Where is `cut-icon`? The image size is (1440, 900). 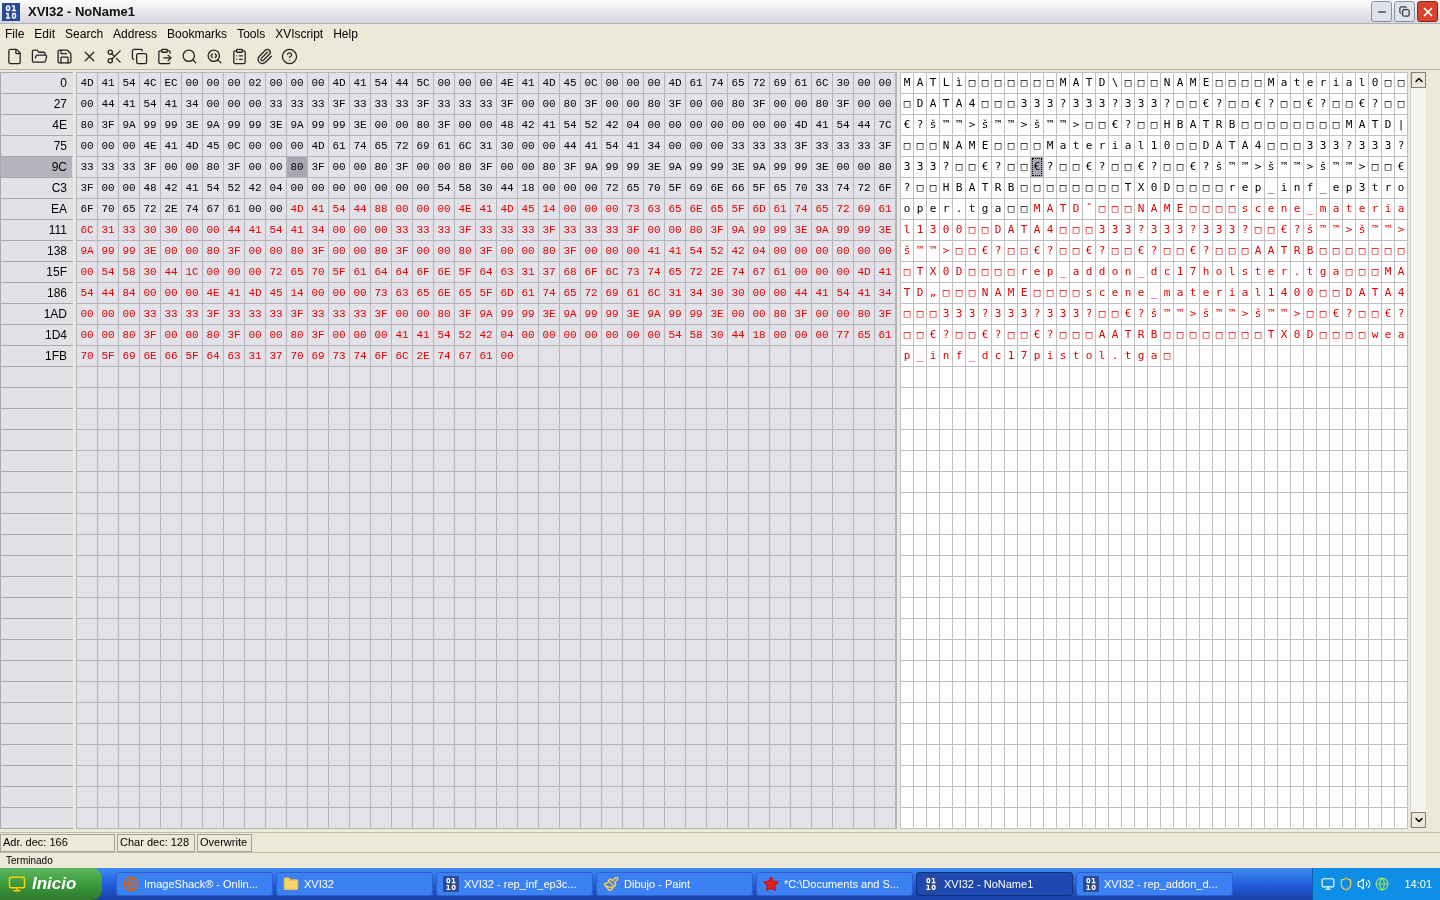 cut-icon is located at coordinates (114, 56).